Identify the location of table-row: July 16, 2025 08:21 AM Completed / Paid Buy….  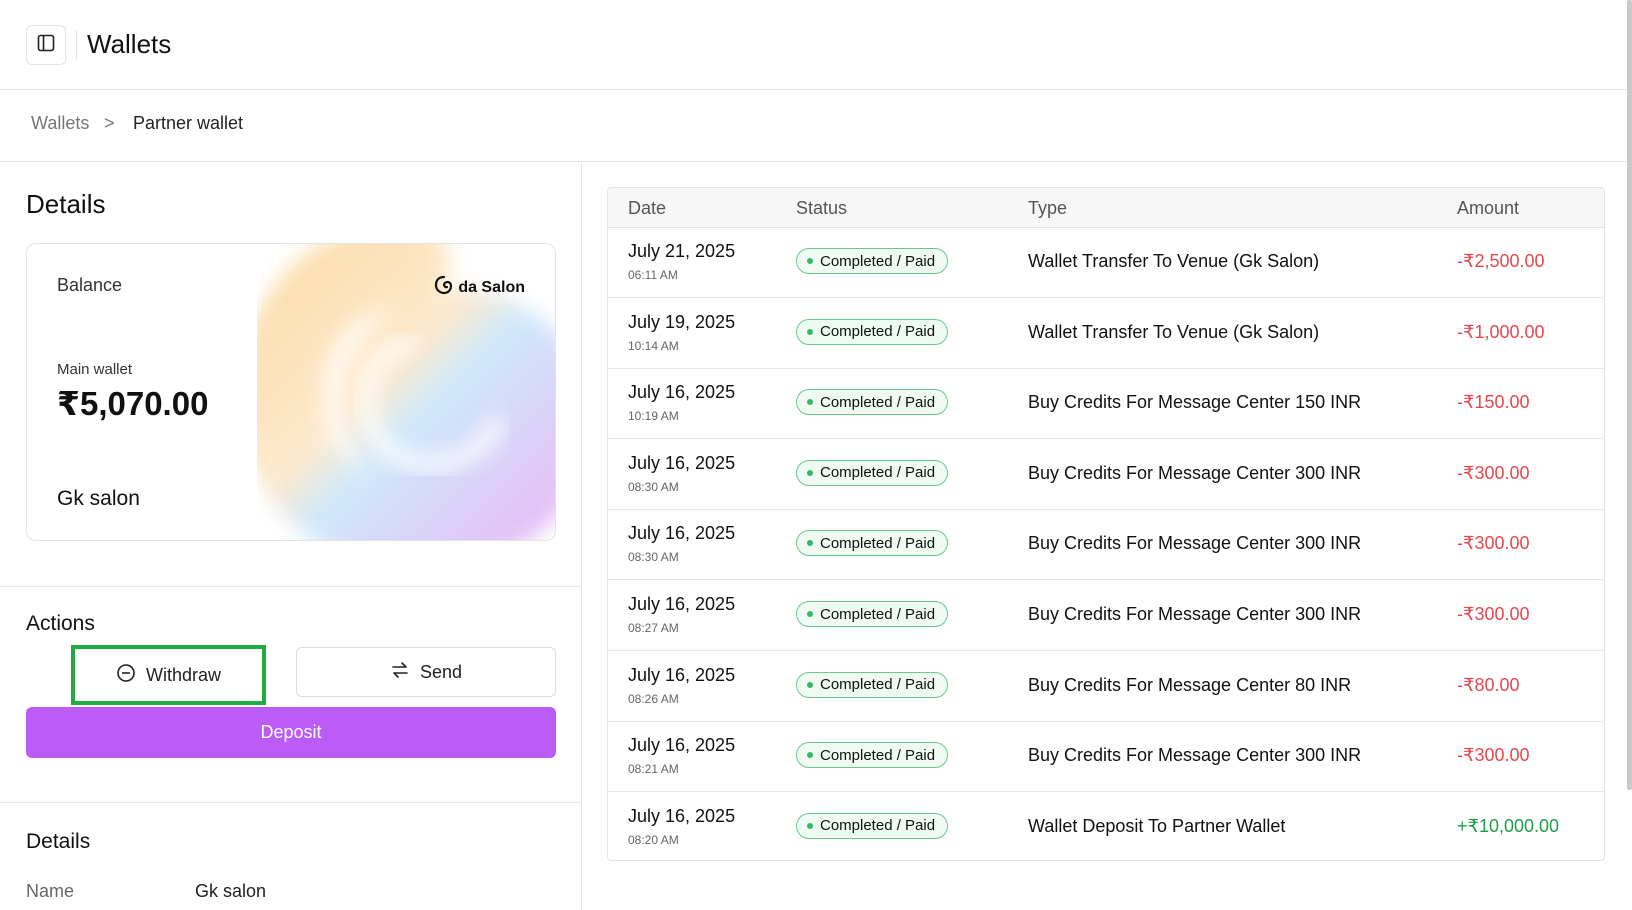
(1106, 757).